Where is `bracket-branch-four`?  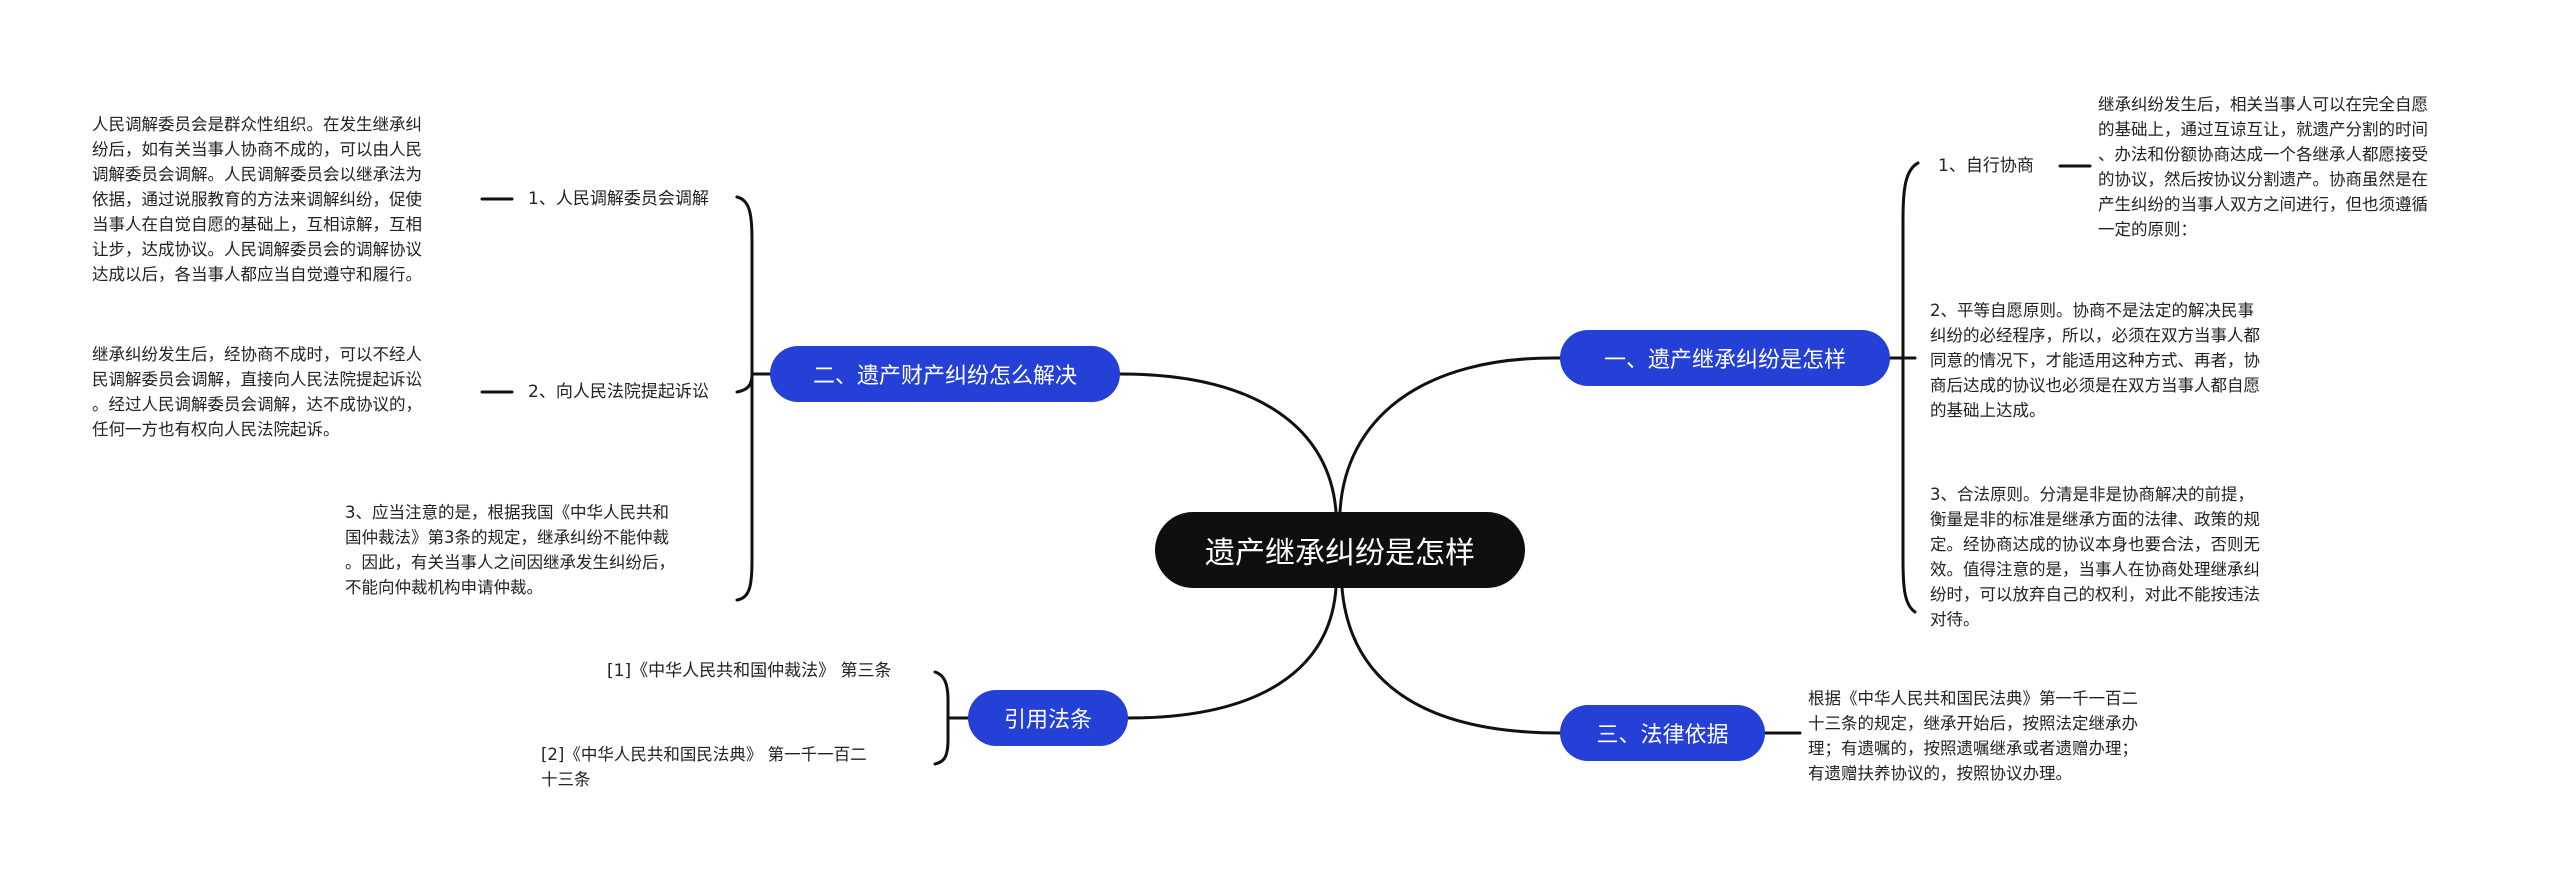
bracket-branch-four is located at coordinates (941, 718).